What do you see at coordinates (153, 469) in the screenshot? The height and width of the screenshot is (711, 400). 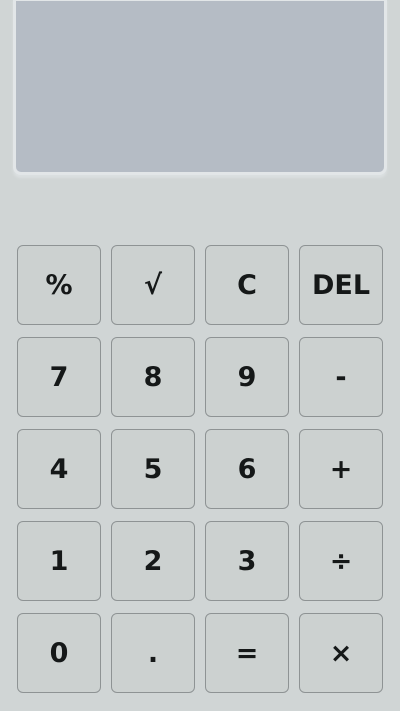 I see `calculator-key: 5` at bounding box center [153, 469].